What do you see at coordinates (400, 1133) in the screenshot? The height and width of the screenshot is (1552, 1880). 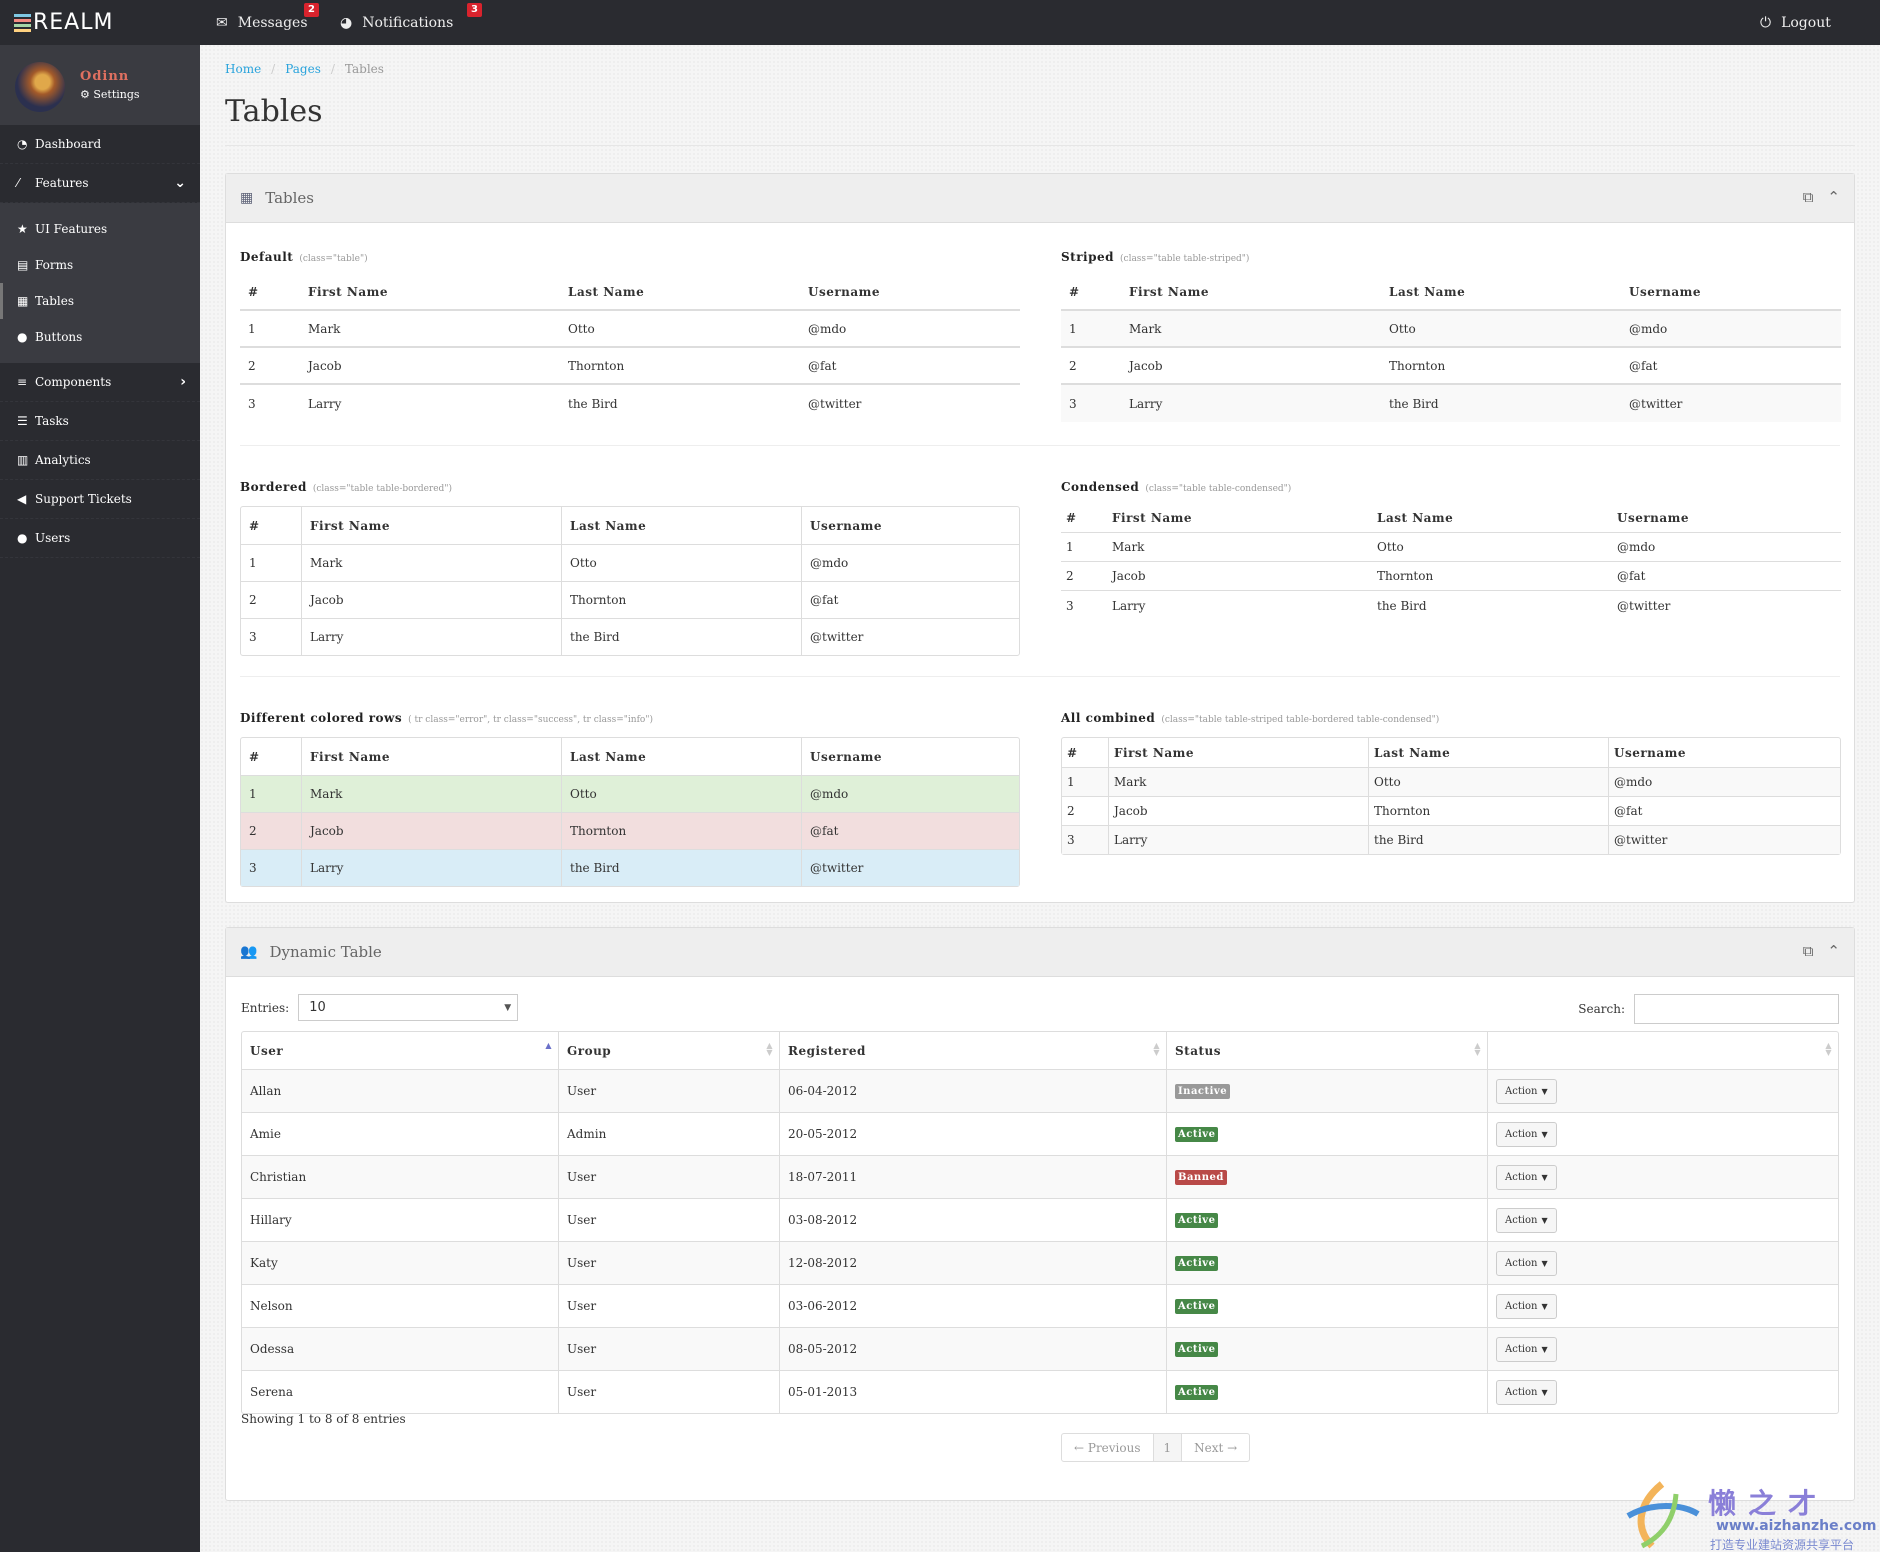 I see `cell-user: Amie` at bounding box center [400, 1133].